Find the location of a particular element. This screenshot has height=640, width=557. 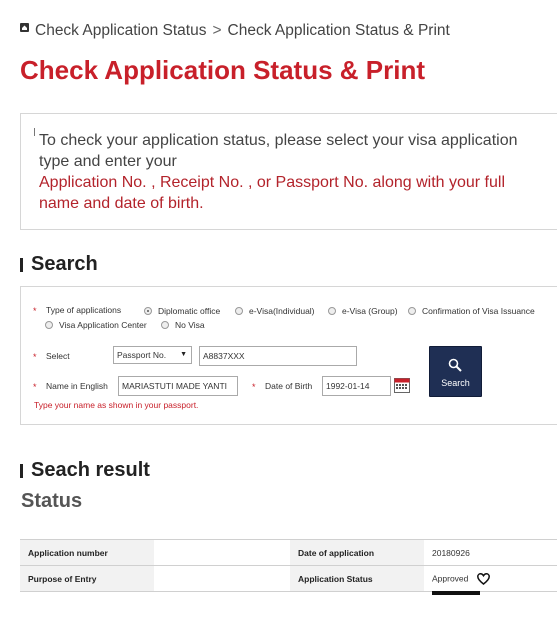

application-number-value is located at coordinates (222, 552).